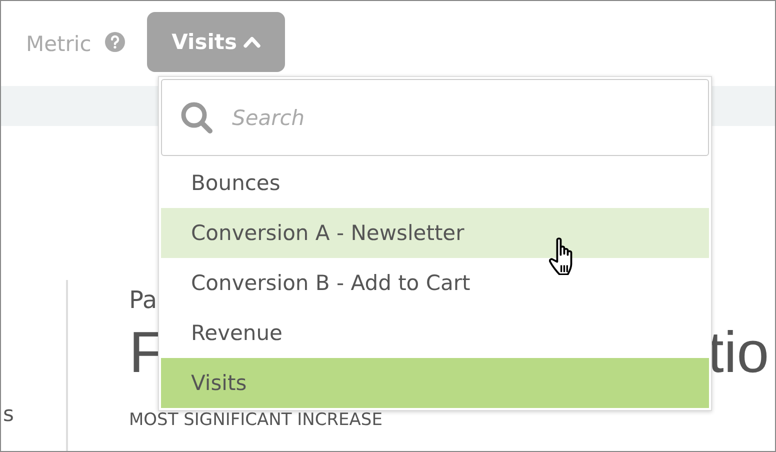 This screenshot has height=452, width=776. What do you see at coordinates (435, 283) in the screenshot?
I see `dropdown-option: Conversion B - Add to Cart` at bounding box center [435, 283].